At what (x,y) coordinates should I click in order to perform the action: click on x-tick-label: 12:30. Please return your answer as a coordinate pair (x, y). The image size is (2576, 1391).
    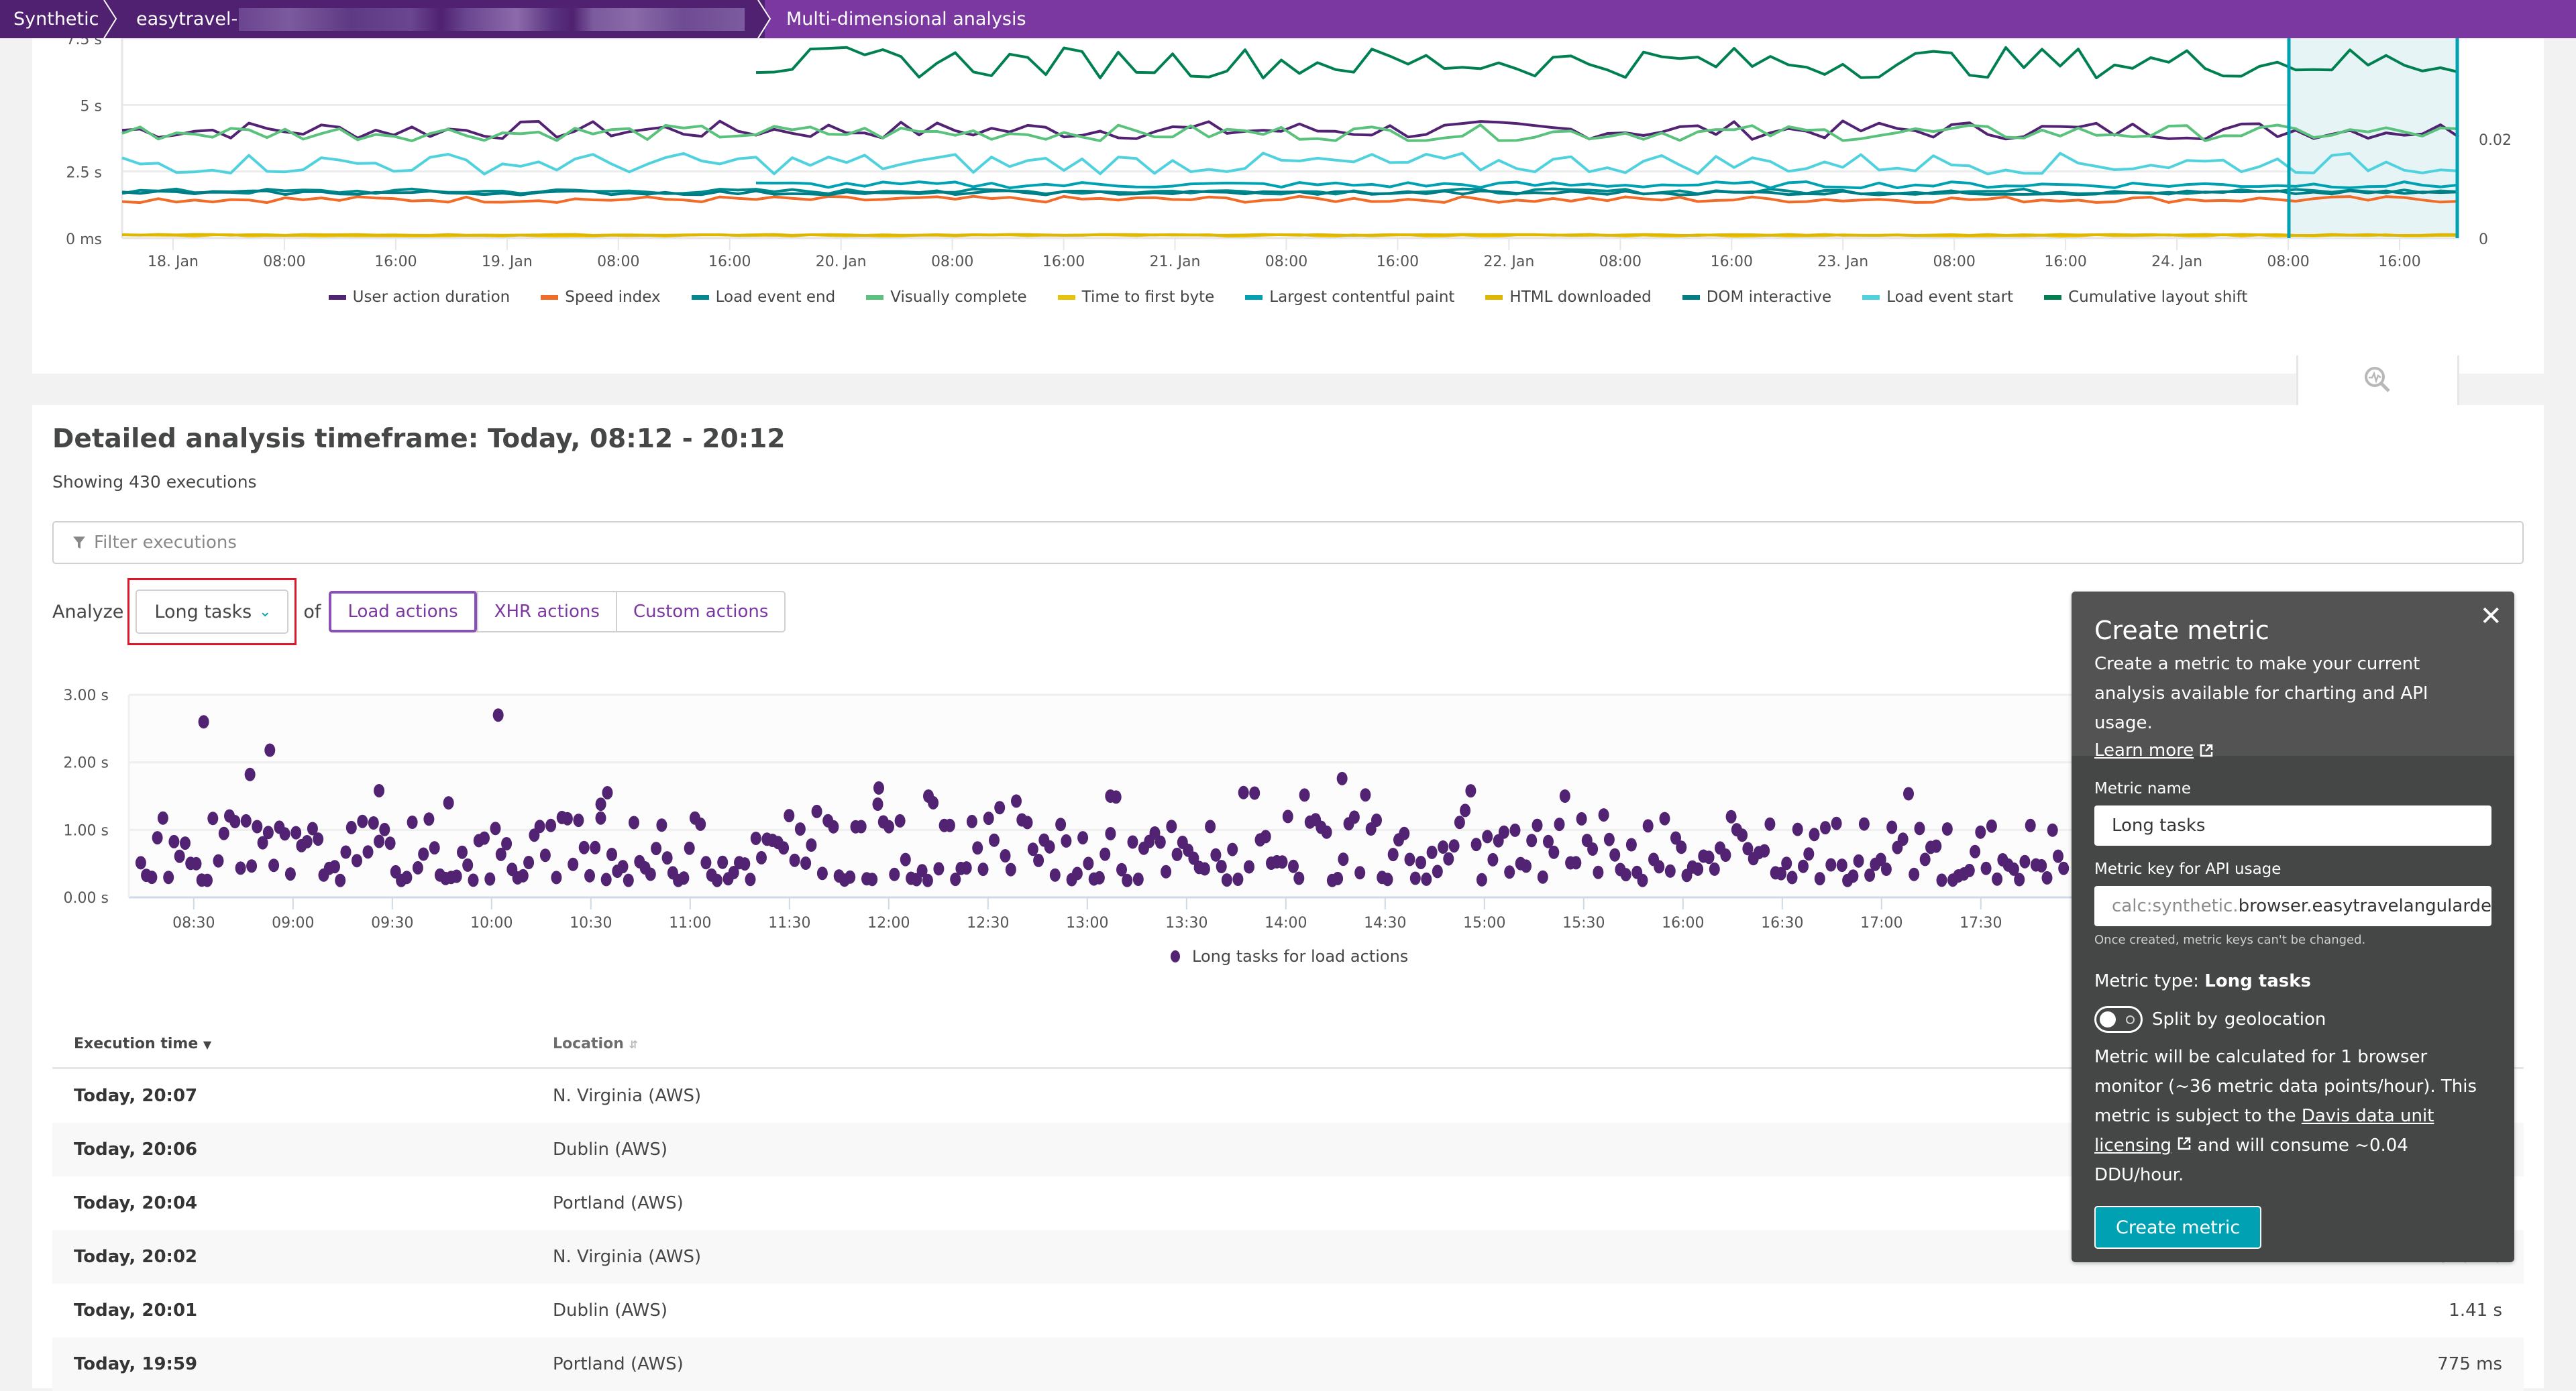
    Looking at the image, I should click on (988, 924).